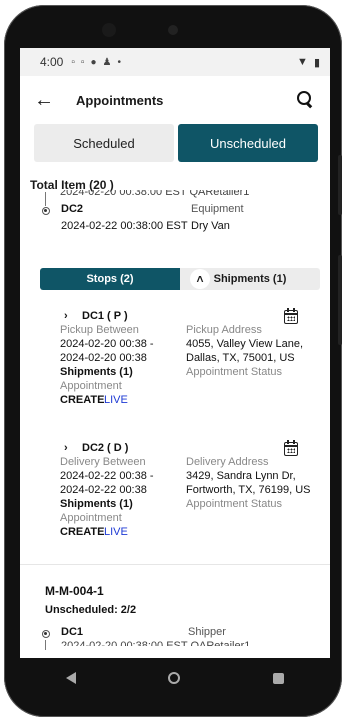  I want to click on pickup-window-label: Pickup Between, so click(99, 330).